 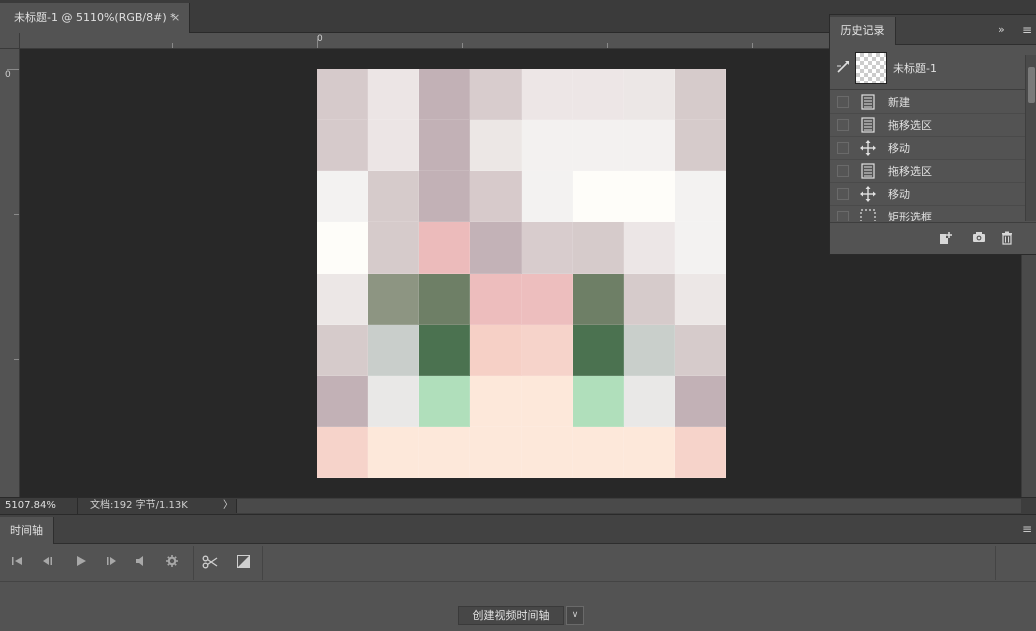 What do you see at coordinates (518, 563) in the screenshot?
I see `timeline-controls` at bounding box center [518, 563].